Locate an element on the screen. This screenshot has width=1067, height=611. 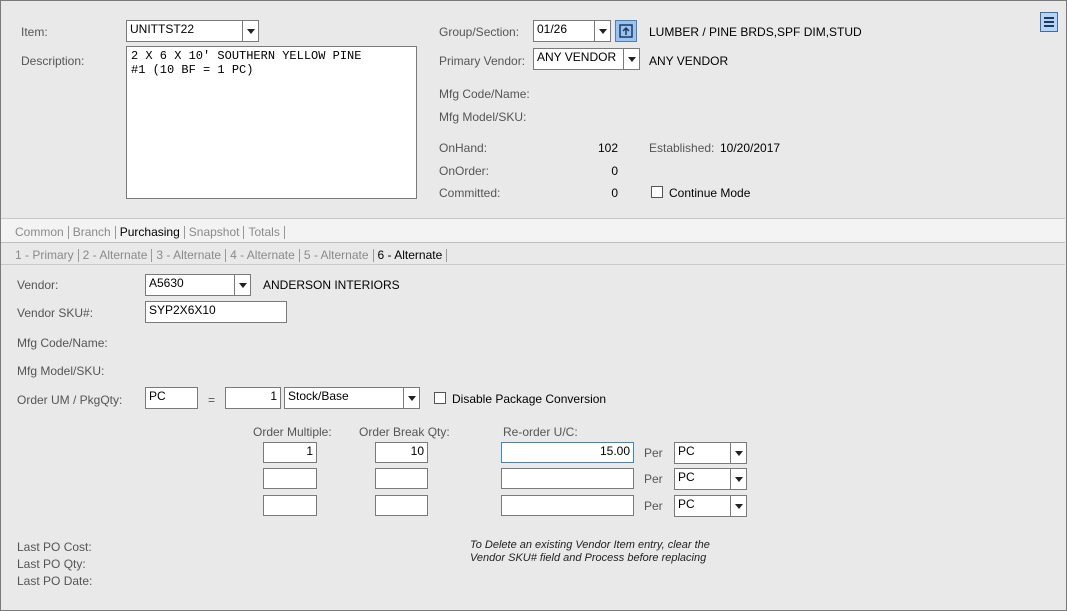
tab-divider is located at coordinates (533, 242).